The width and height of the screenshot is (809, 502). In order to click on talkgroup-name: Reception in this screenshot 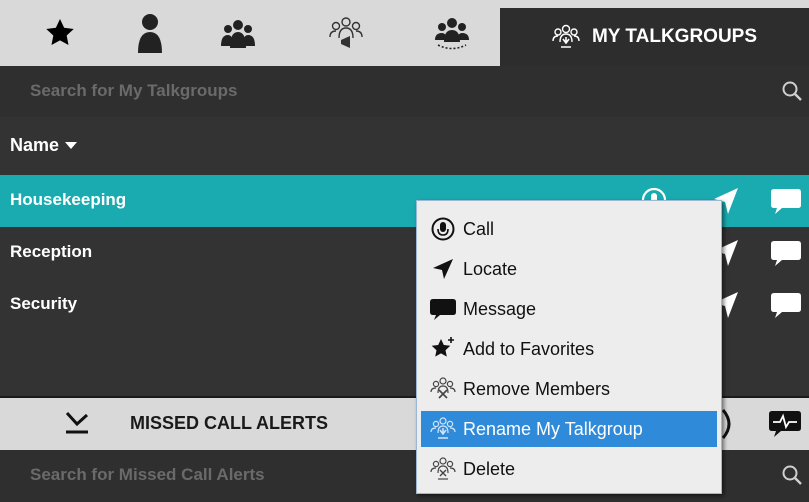, I will do `click(51, 251)`.